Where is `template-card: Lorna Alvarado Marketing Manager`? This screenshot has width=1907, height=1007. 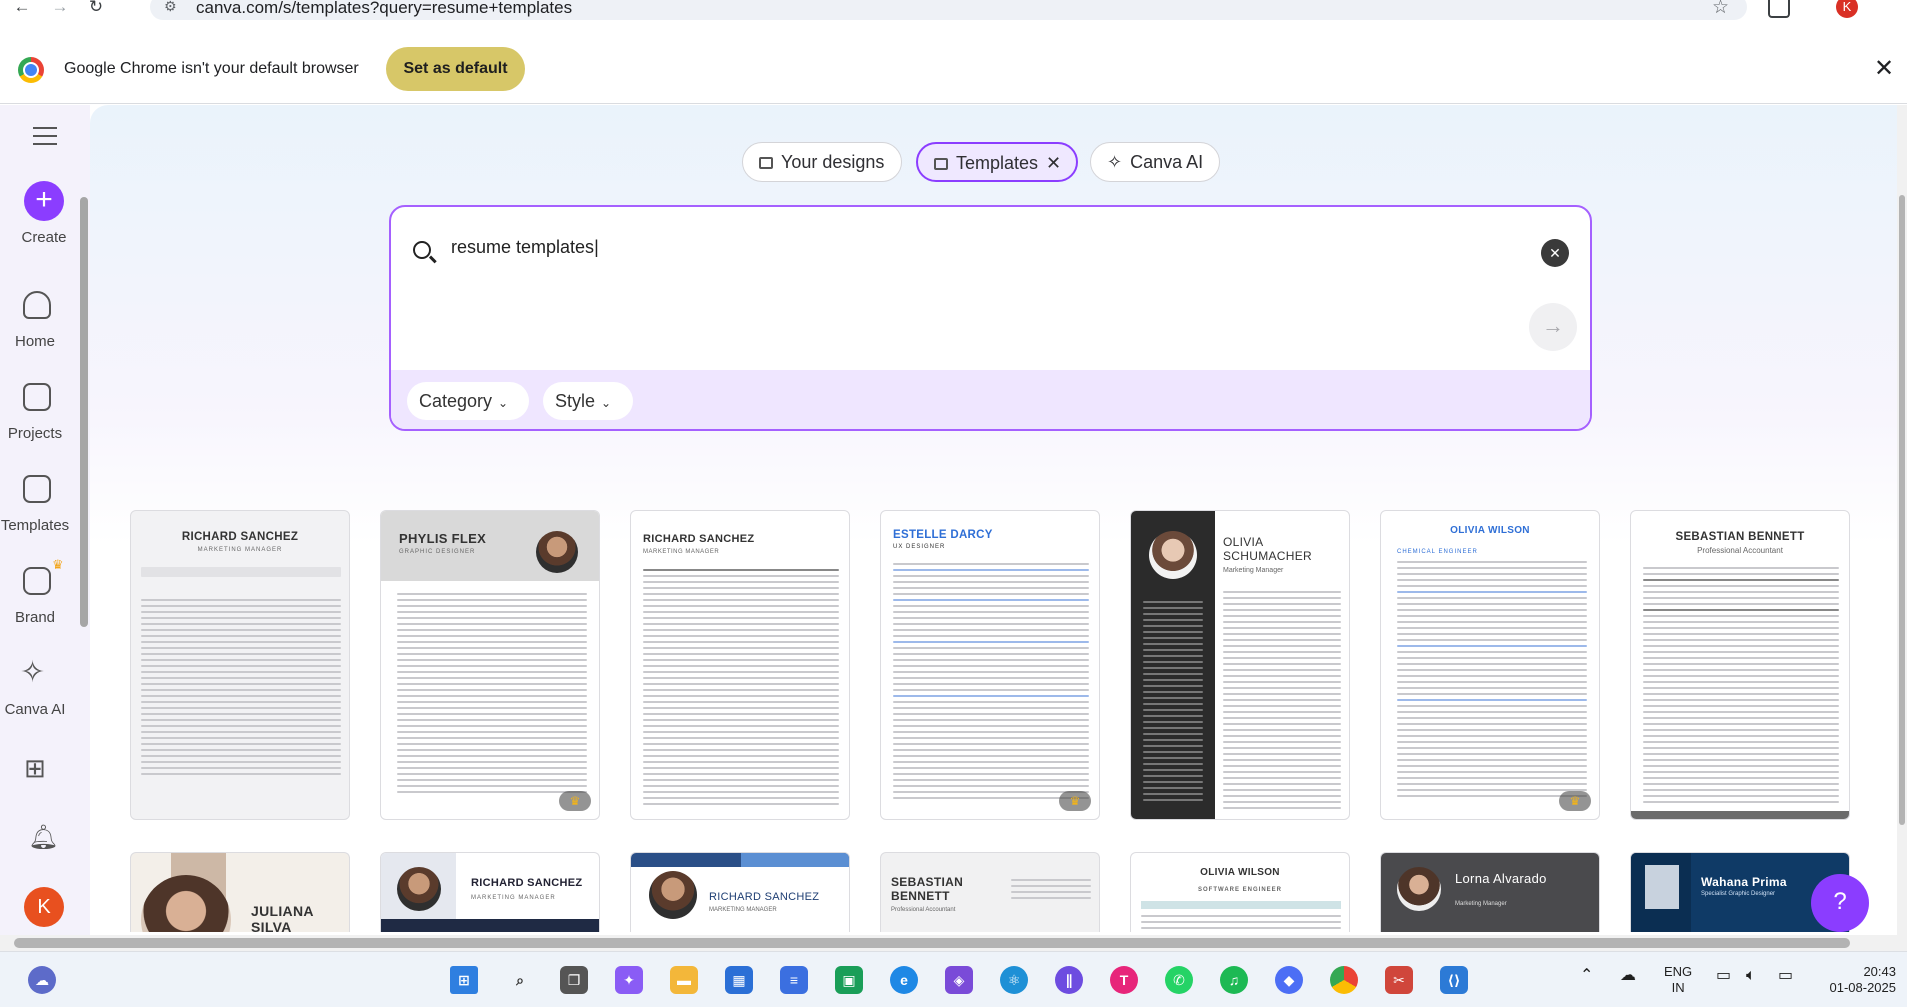
template-card: Lorna Alvarado Marketing Manager is located at coordinates (1490, 892).